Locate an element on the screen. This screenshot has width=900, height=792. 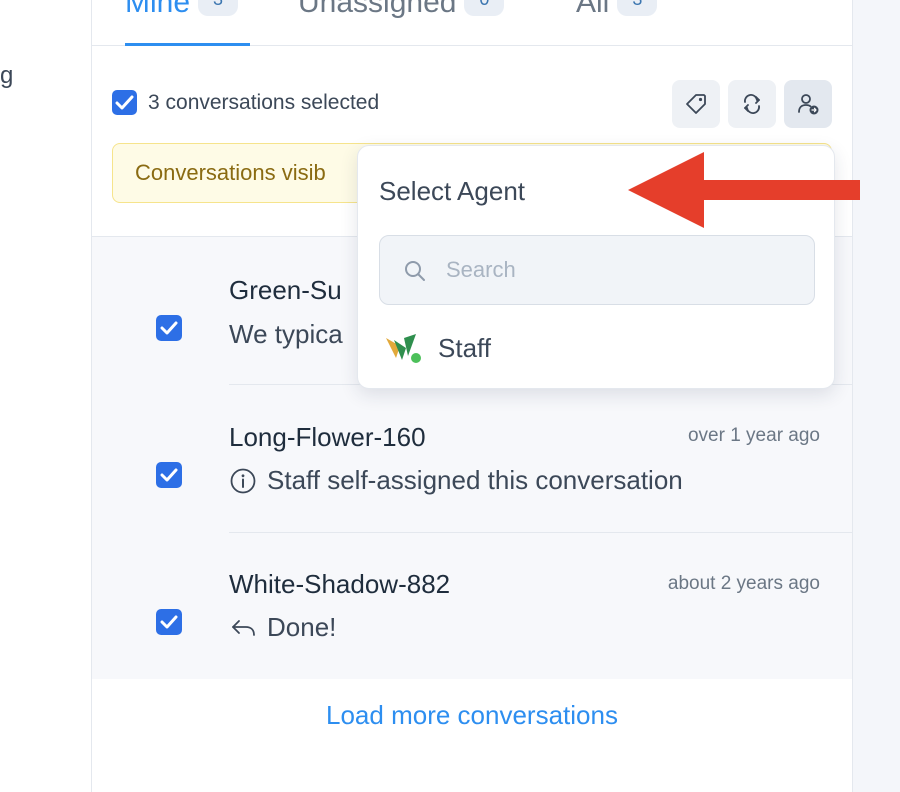
assign-agent-icon is located at coordinates (808, 104).